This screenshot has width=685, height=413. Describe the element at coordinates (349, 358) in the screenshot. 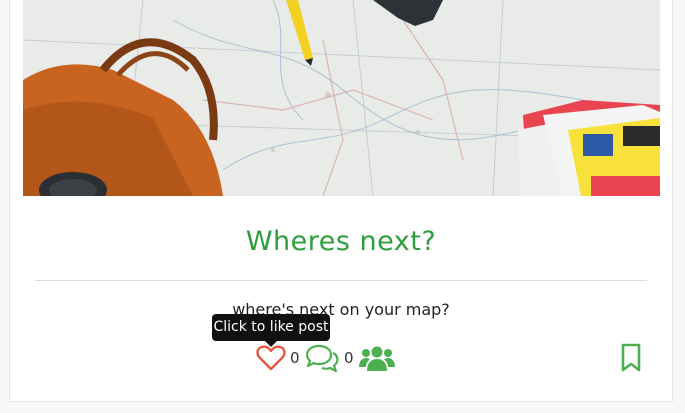

I see `comments-count: 0` at that location.